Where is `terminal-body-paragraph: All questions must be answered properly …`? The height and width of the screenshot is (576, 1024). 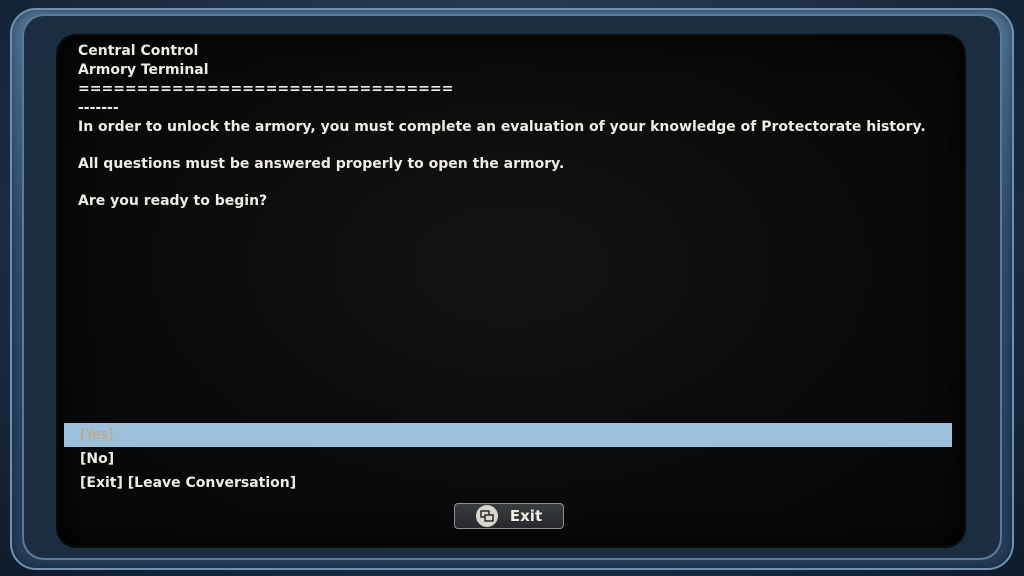 terminal-body-paragraph: All questions must be answered properly … is located at coordinates (321, 164).